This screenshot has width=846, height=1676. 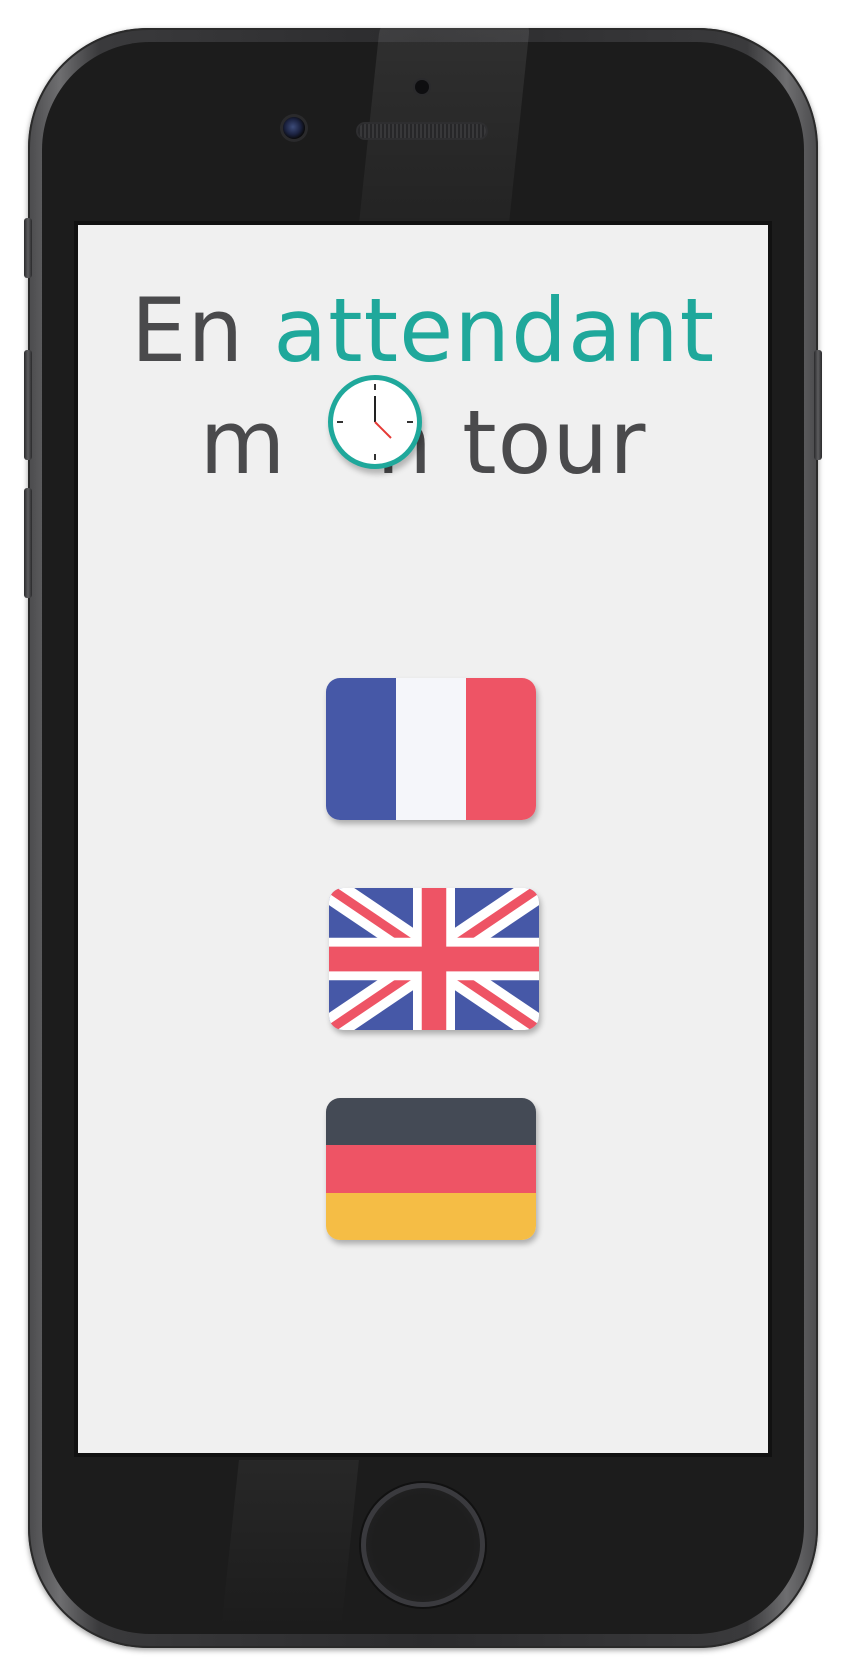 I want to click on app-title-line-1: En attendant, so click(x=423, y=331).